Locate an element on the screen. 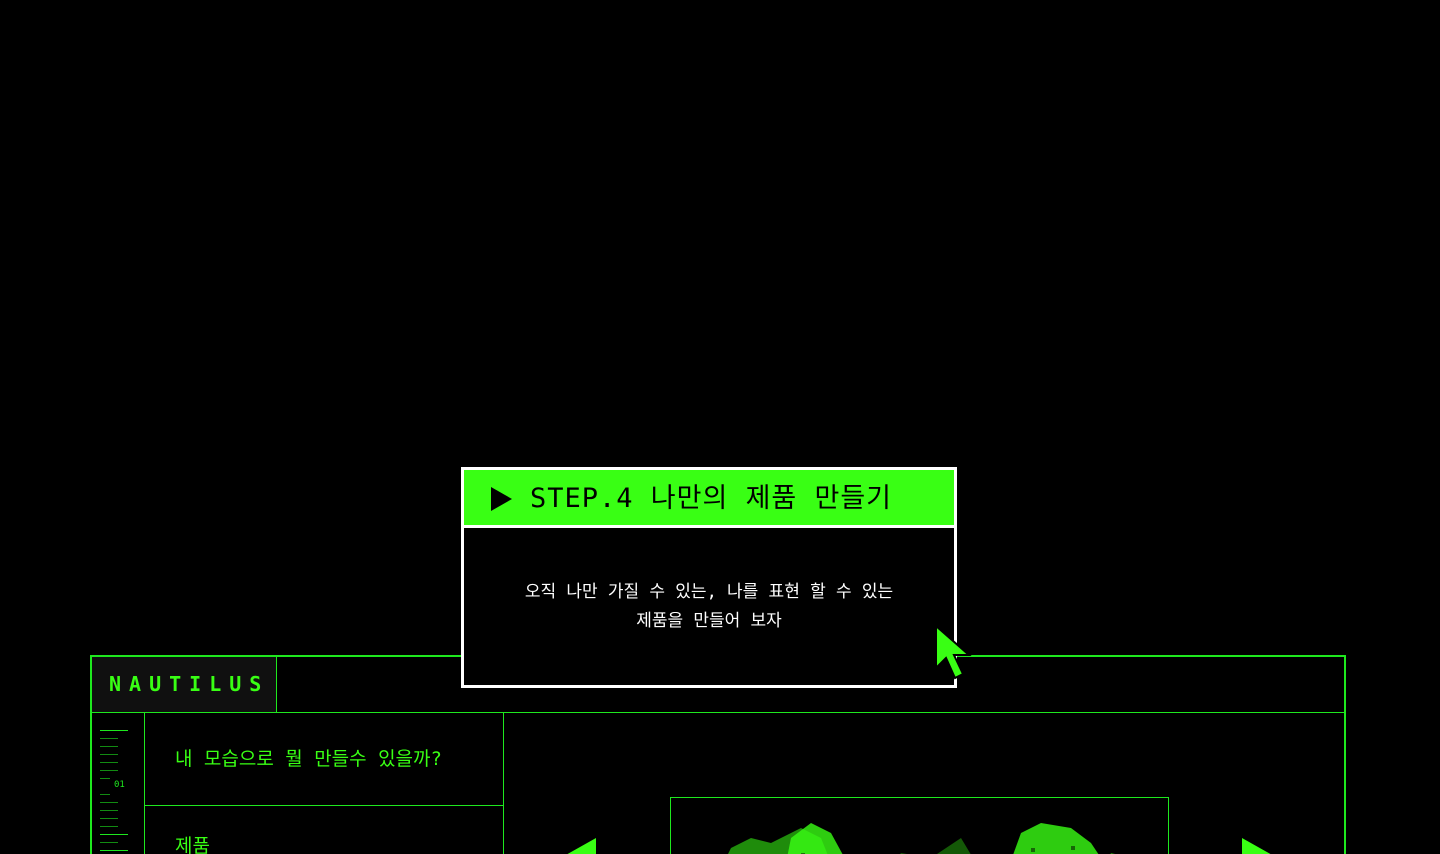 This screenshot has height=854, width=1440. dialog-message-line: 오직 나만 가질 수 있는, 나를 표현 할 수 있는 is located at coordinates (709, 592).